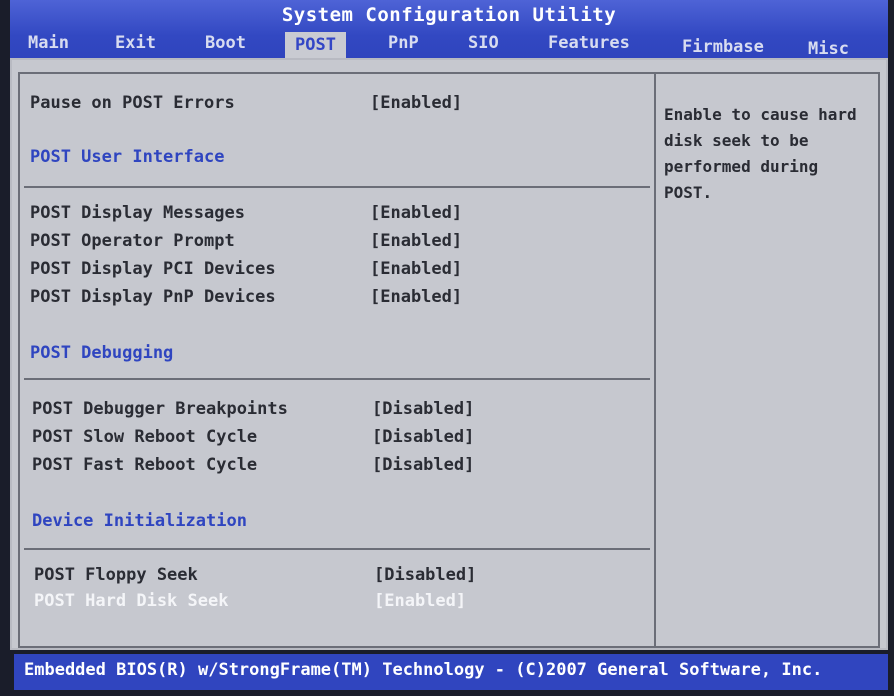 This screenshot has width=894, height=696. I want to click on setting-label: POST Floppy Seek, so click(116, 575).